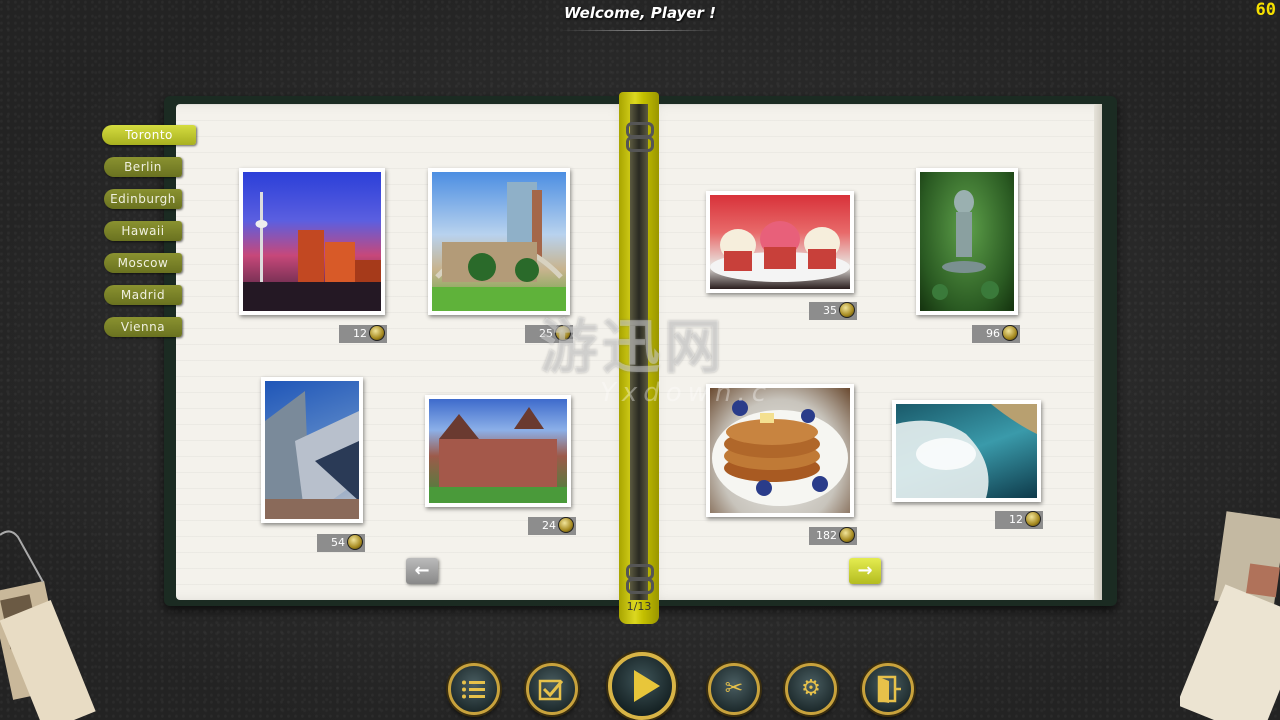  I want to click on tab-moscow: Moscow, so click(143, 263).